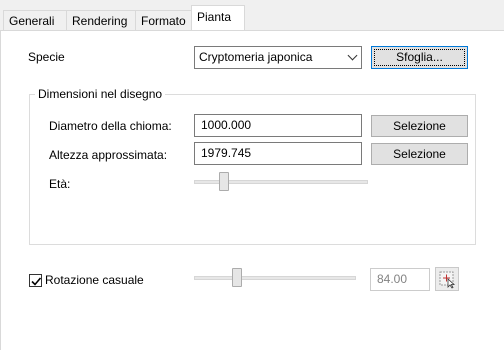  What do you see at coordinates (226, 153) in the screenshot?
I see `approx-height-value: 1979.745` at bounding box center [226, 153].